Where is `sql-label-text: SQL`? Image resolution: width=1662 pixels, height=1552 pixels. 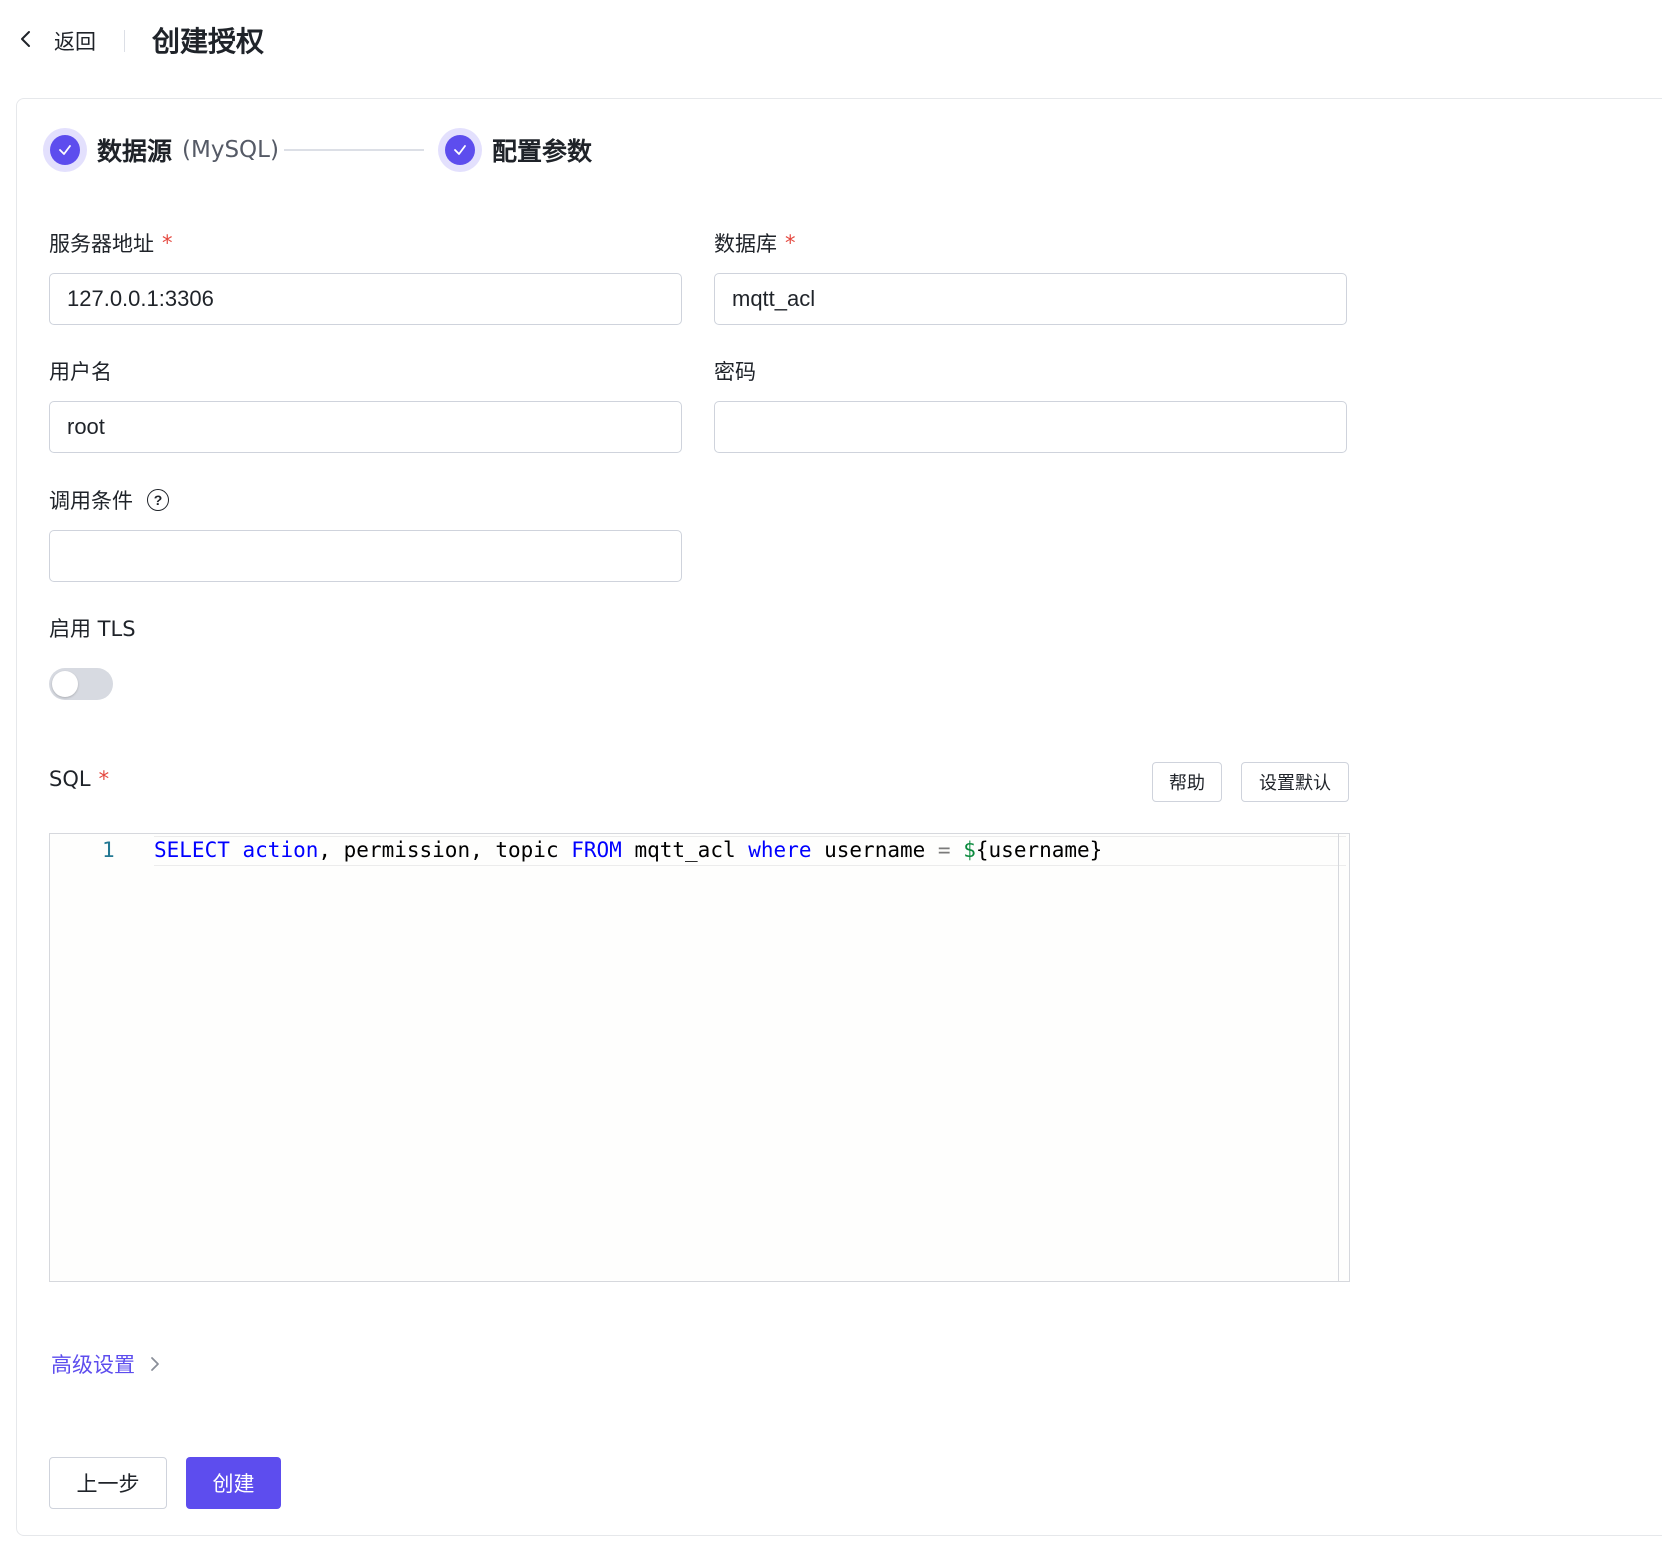
sql-label-text: SQL is located at coordinates (70, 779).